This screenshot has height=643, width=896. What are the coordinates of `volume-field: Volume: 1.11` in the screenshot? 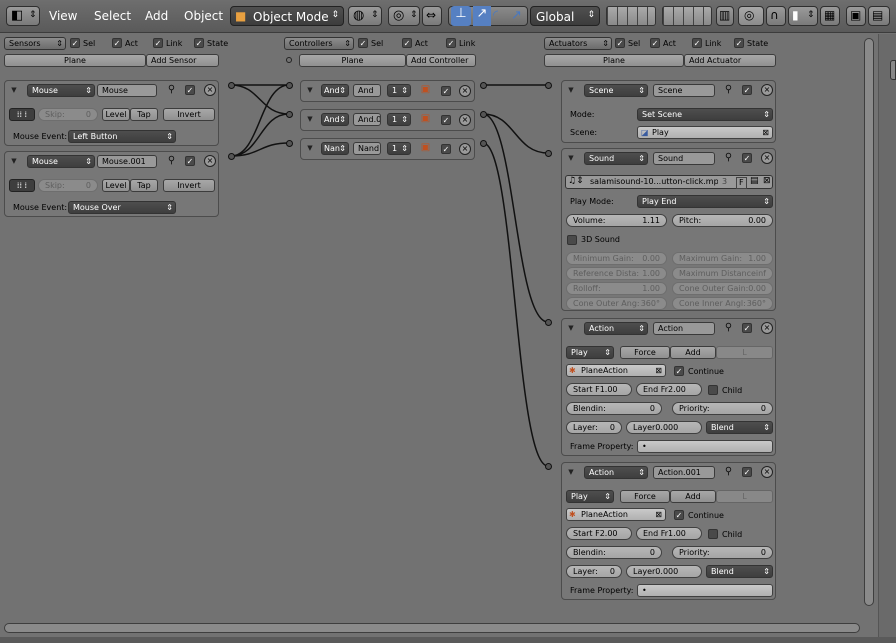 It's located at (616, 220).